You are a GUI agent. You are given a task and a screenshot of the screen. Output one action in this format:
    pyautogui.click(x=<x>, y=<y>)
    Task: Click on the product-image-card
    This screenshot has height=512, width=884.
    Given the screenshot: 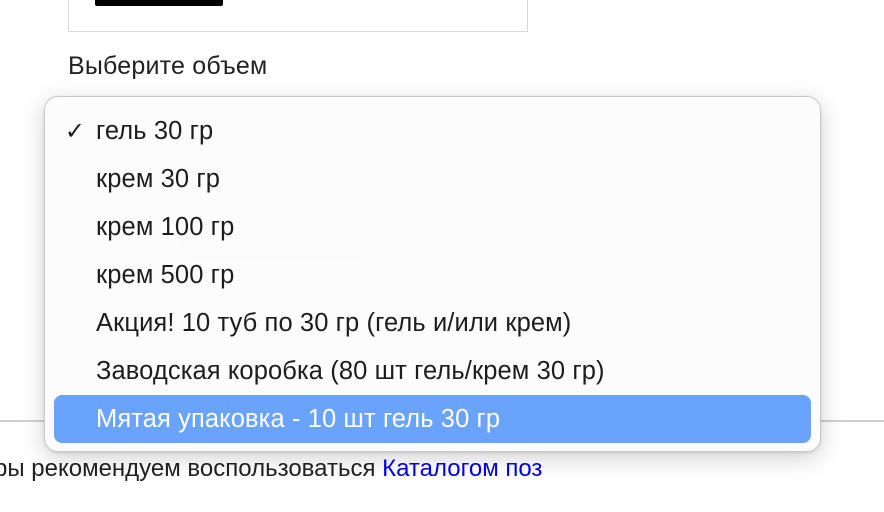 What is the action you would take?
    pyautogui.click(x=298, y=16)
    